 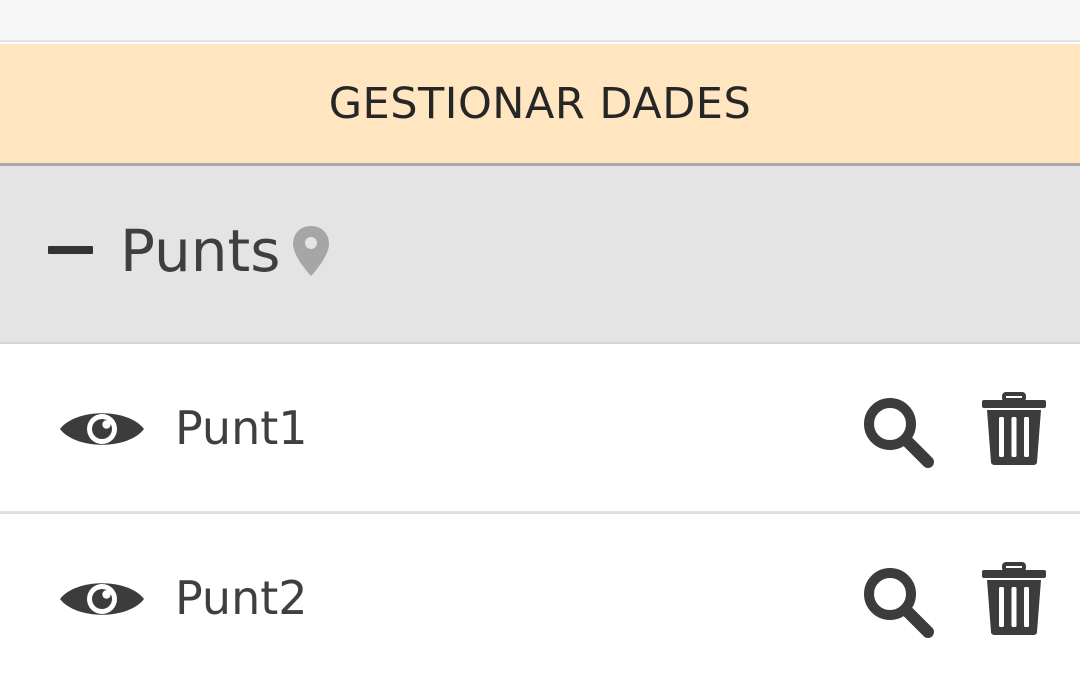 I want to click on manage-data-label: GESTIONAR DADES, so click(x=540, y=103).